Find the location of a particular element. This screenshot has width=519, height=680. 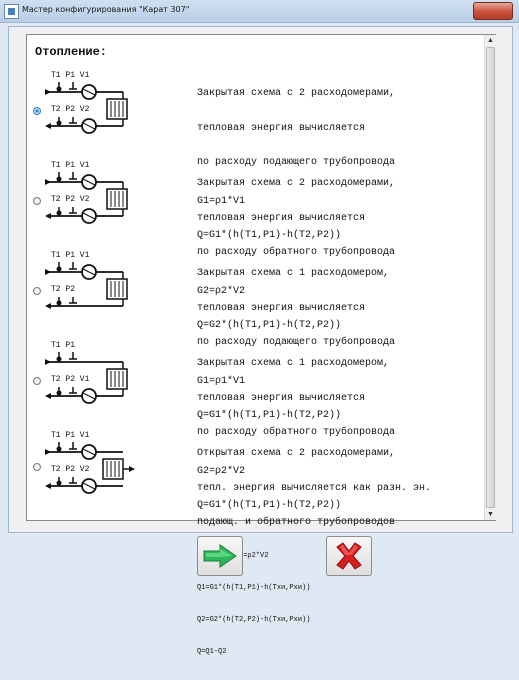

vertical-scrollbar: ▲ ▼ is located at coordinates (490, 277).